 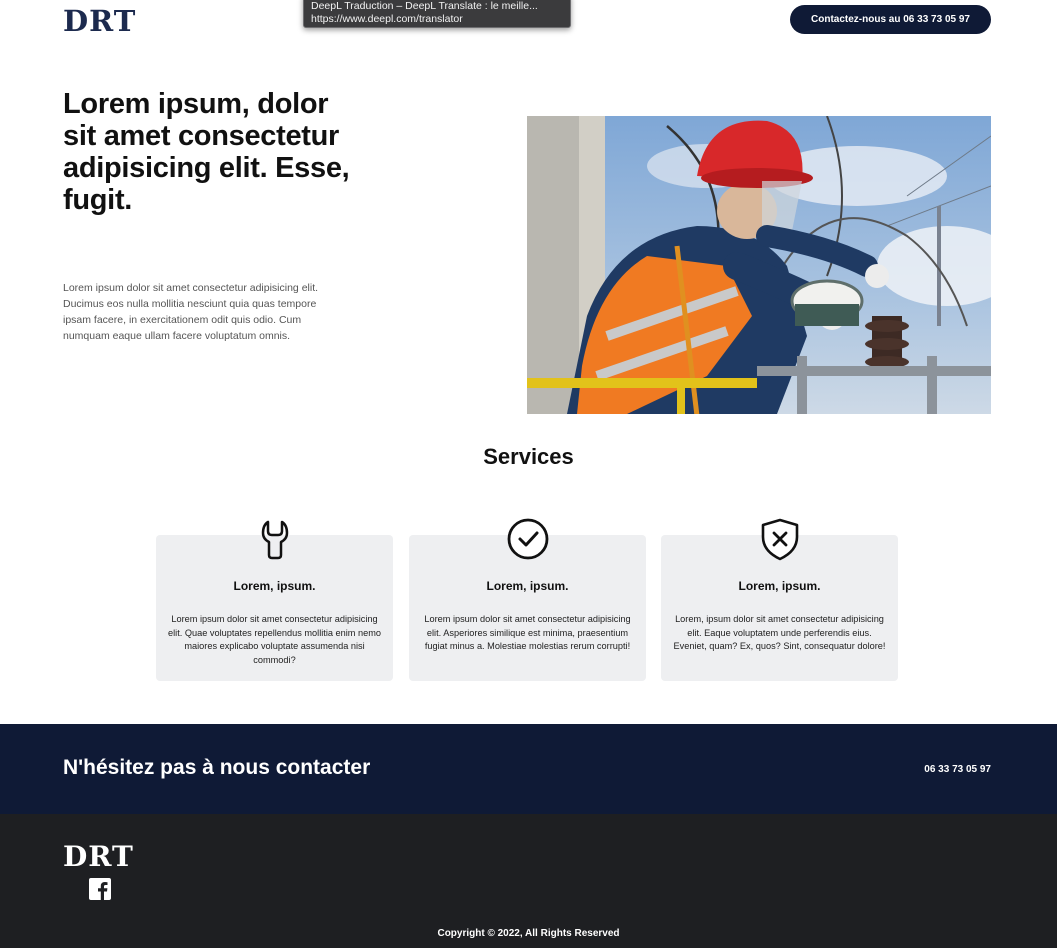 What do you see at coordinates (779, 539) in the screenshot?
I see `shield-x-icon` at bounding box center [779, 539].